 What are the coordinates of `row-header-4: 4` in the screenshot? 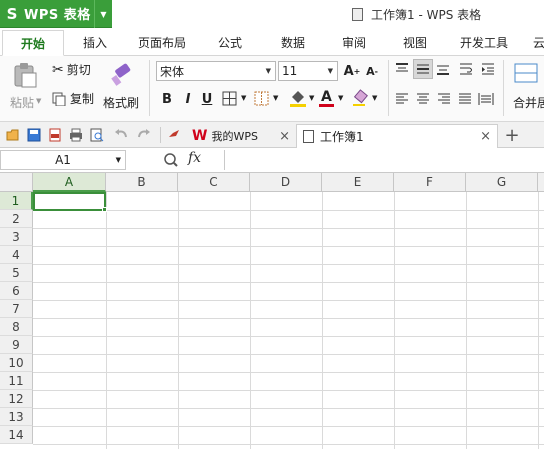 It's located at (16, 255).